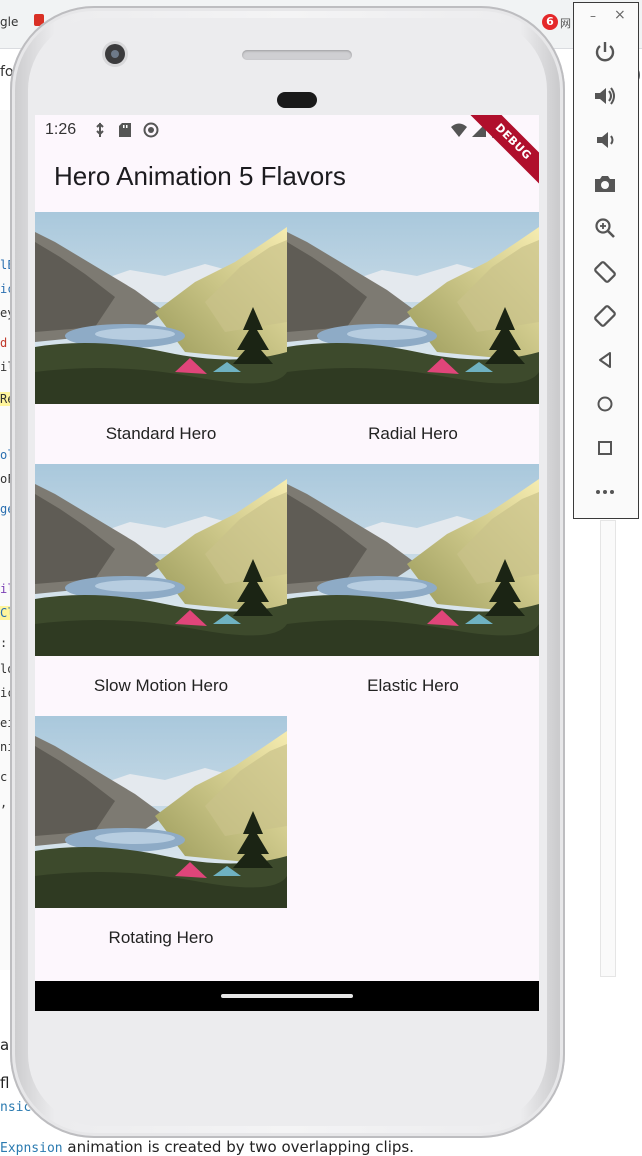  Describe the element at coordinates (605, 228) in the screenshot. I see `zoom-icon` at that location.